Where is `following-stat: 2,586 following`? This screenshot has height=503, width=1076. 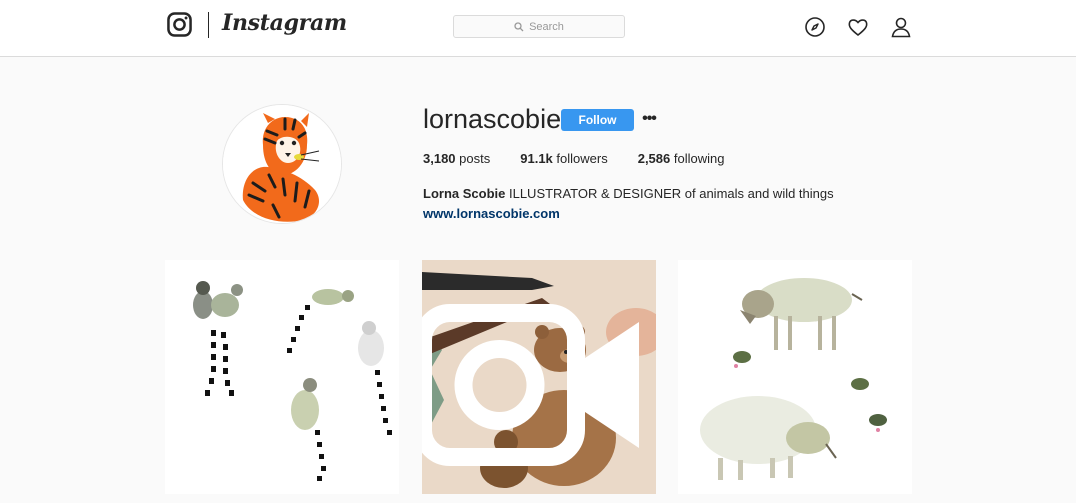 following-stat: 2,586 following is located at coordinates (681, 158).